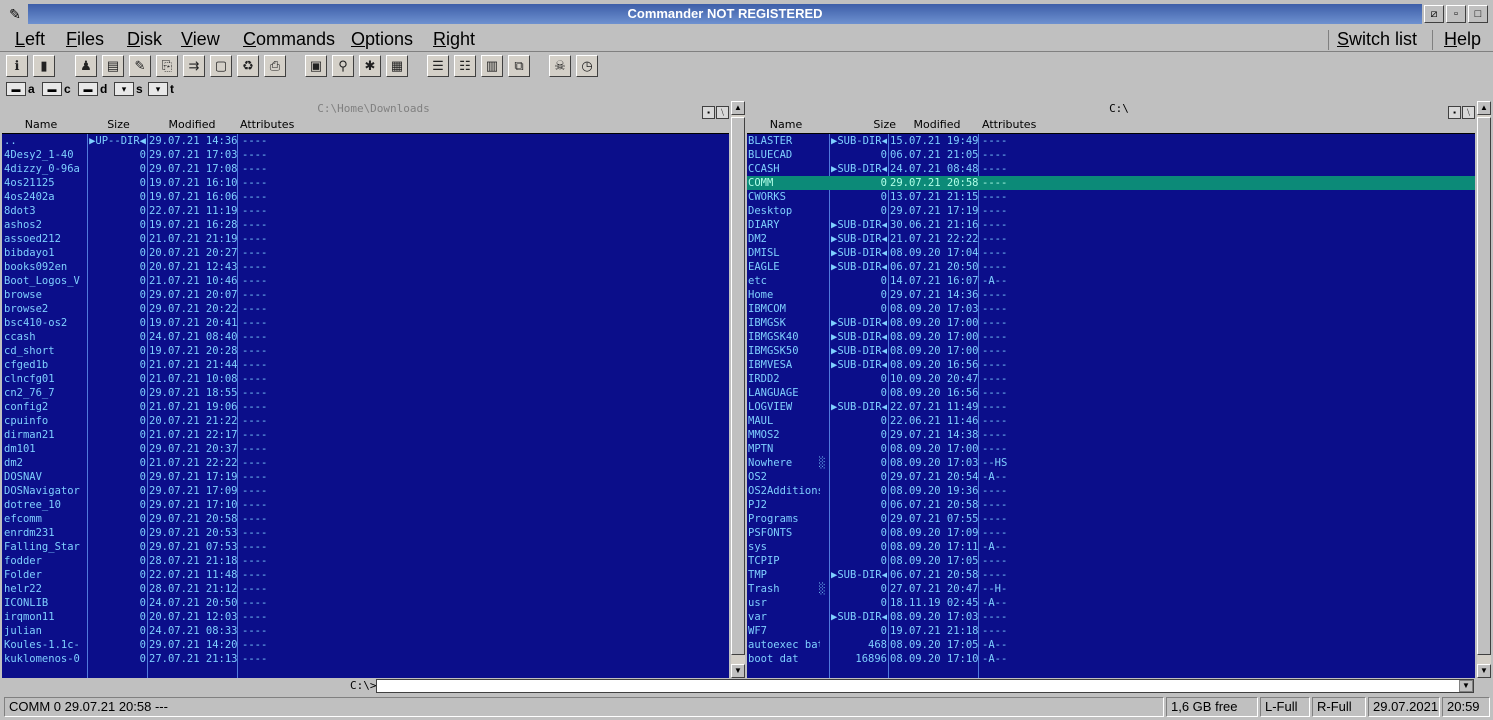  I want to click on table-row: cpuinfo 0 20.07.21 21:22 ----, so click(365, 421).